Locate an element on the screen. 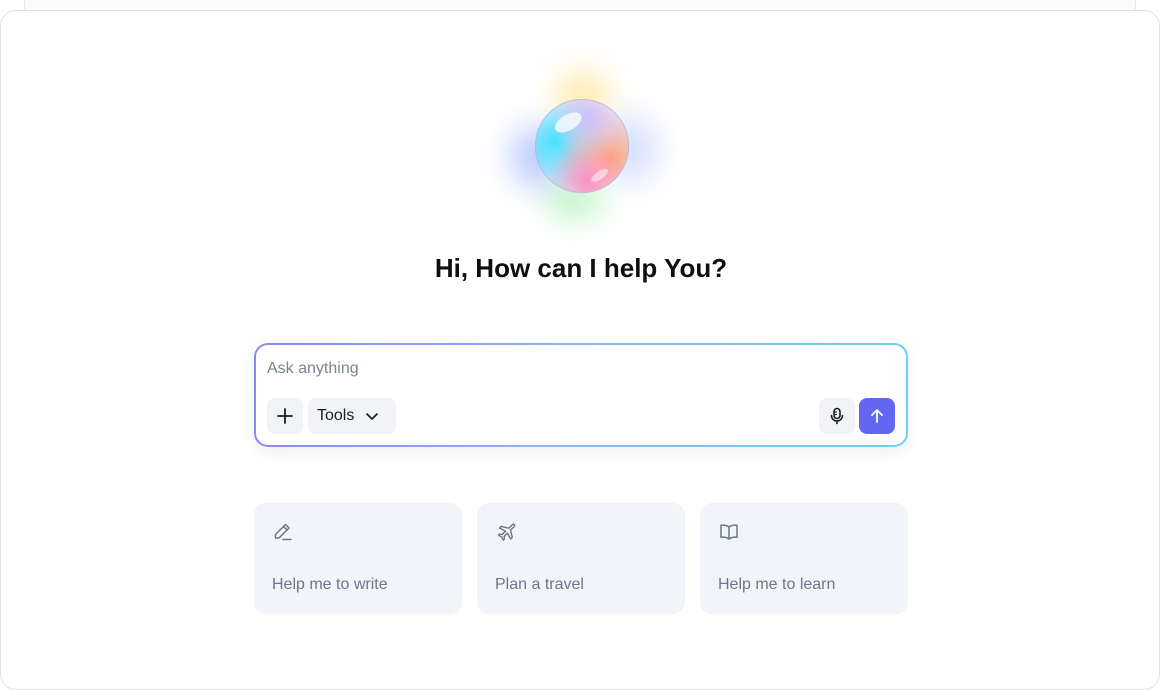 Image resolution: width=1160 pixels, height=690 pixels. suggestion-label: Plan a travel is located at coordinates (539, 584).